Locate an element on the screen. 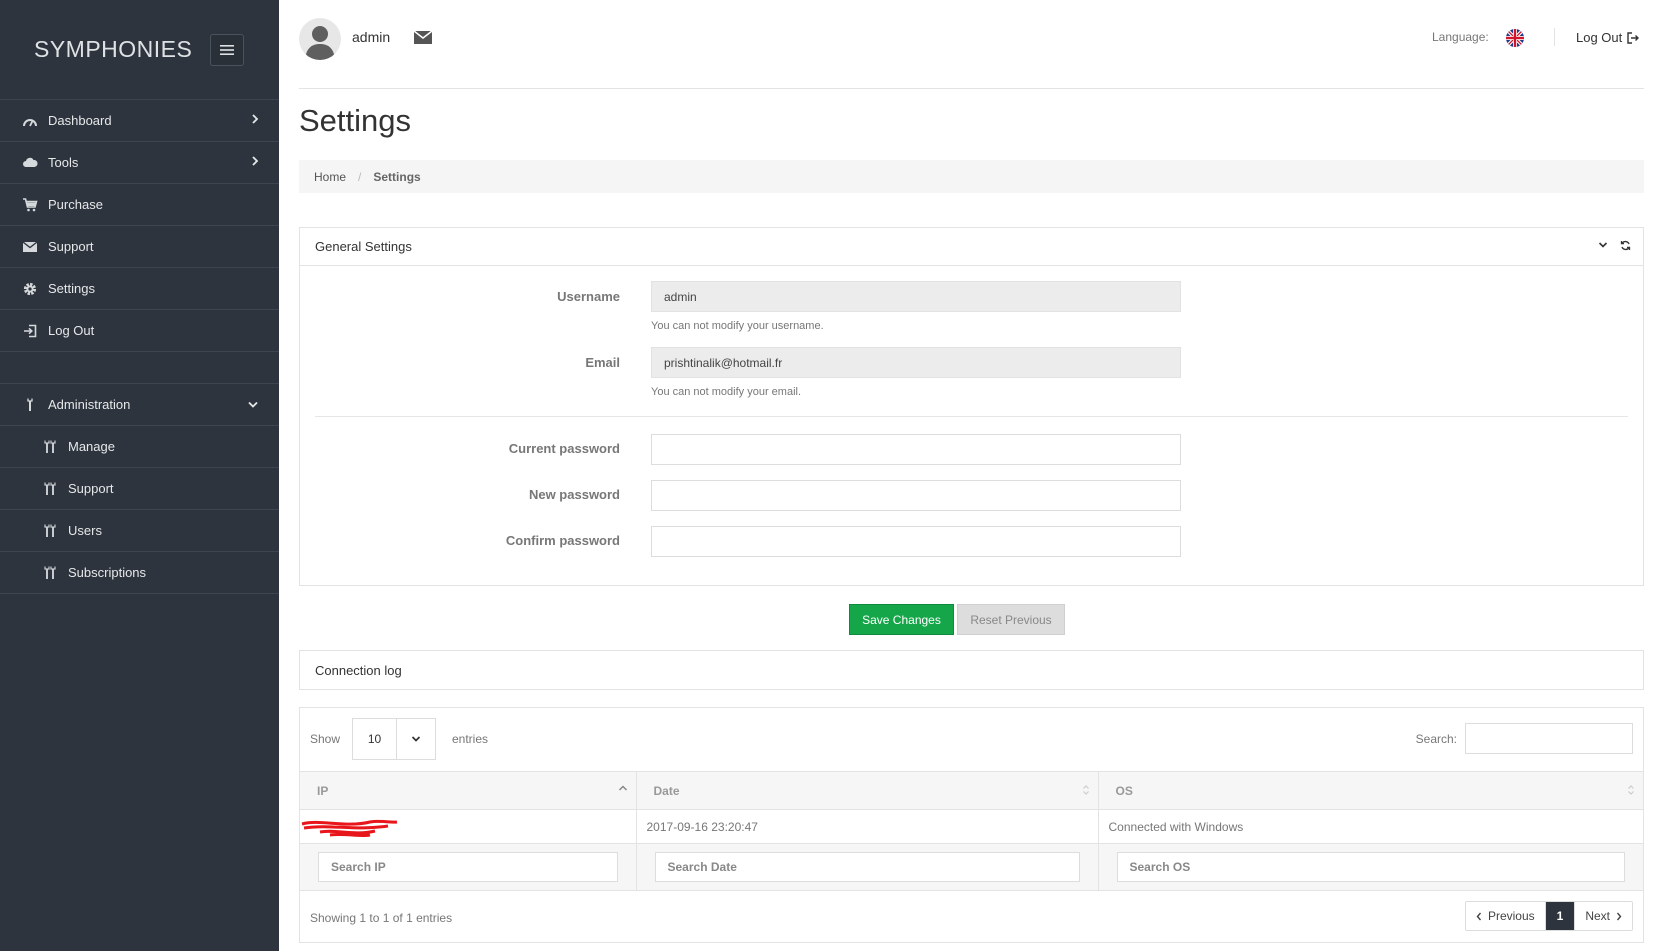  sidebar-subitem-subscriptions: Subscriptions is located at coordinates (139, 573).